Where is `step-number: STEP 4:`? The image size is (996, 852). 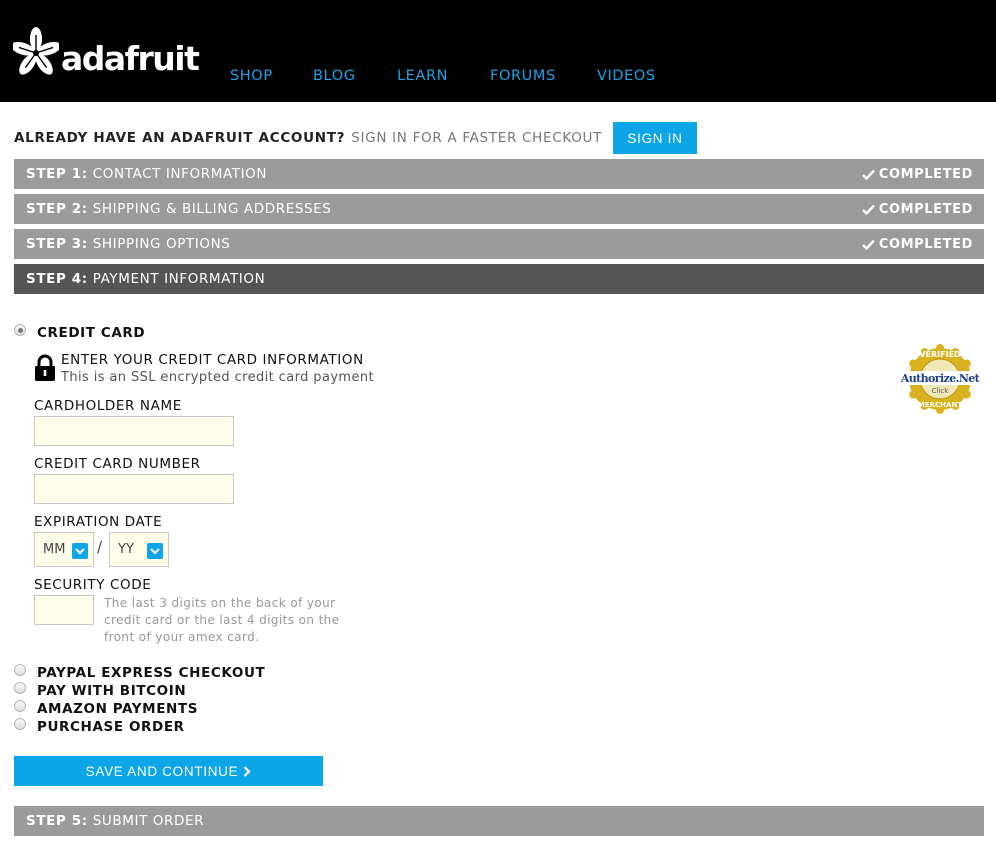 step-number: STEP 4: is located at coordinates (57, 279).